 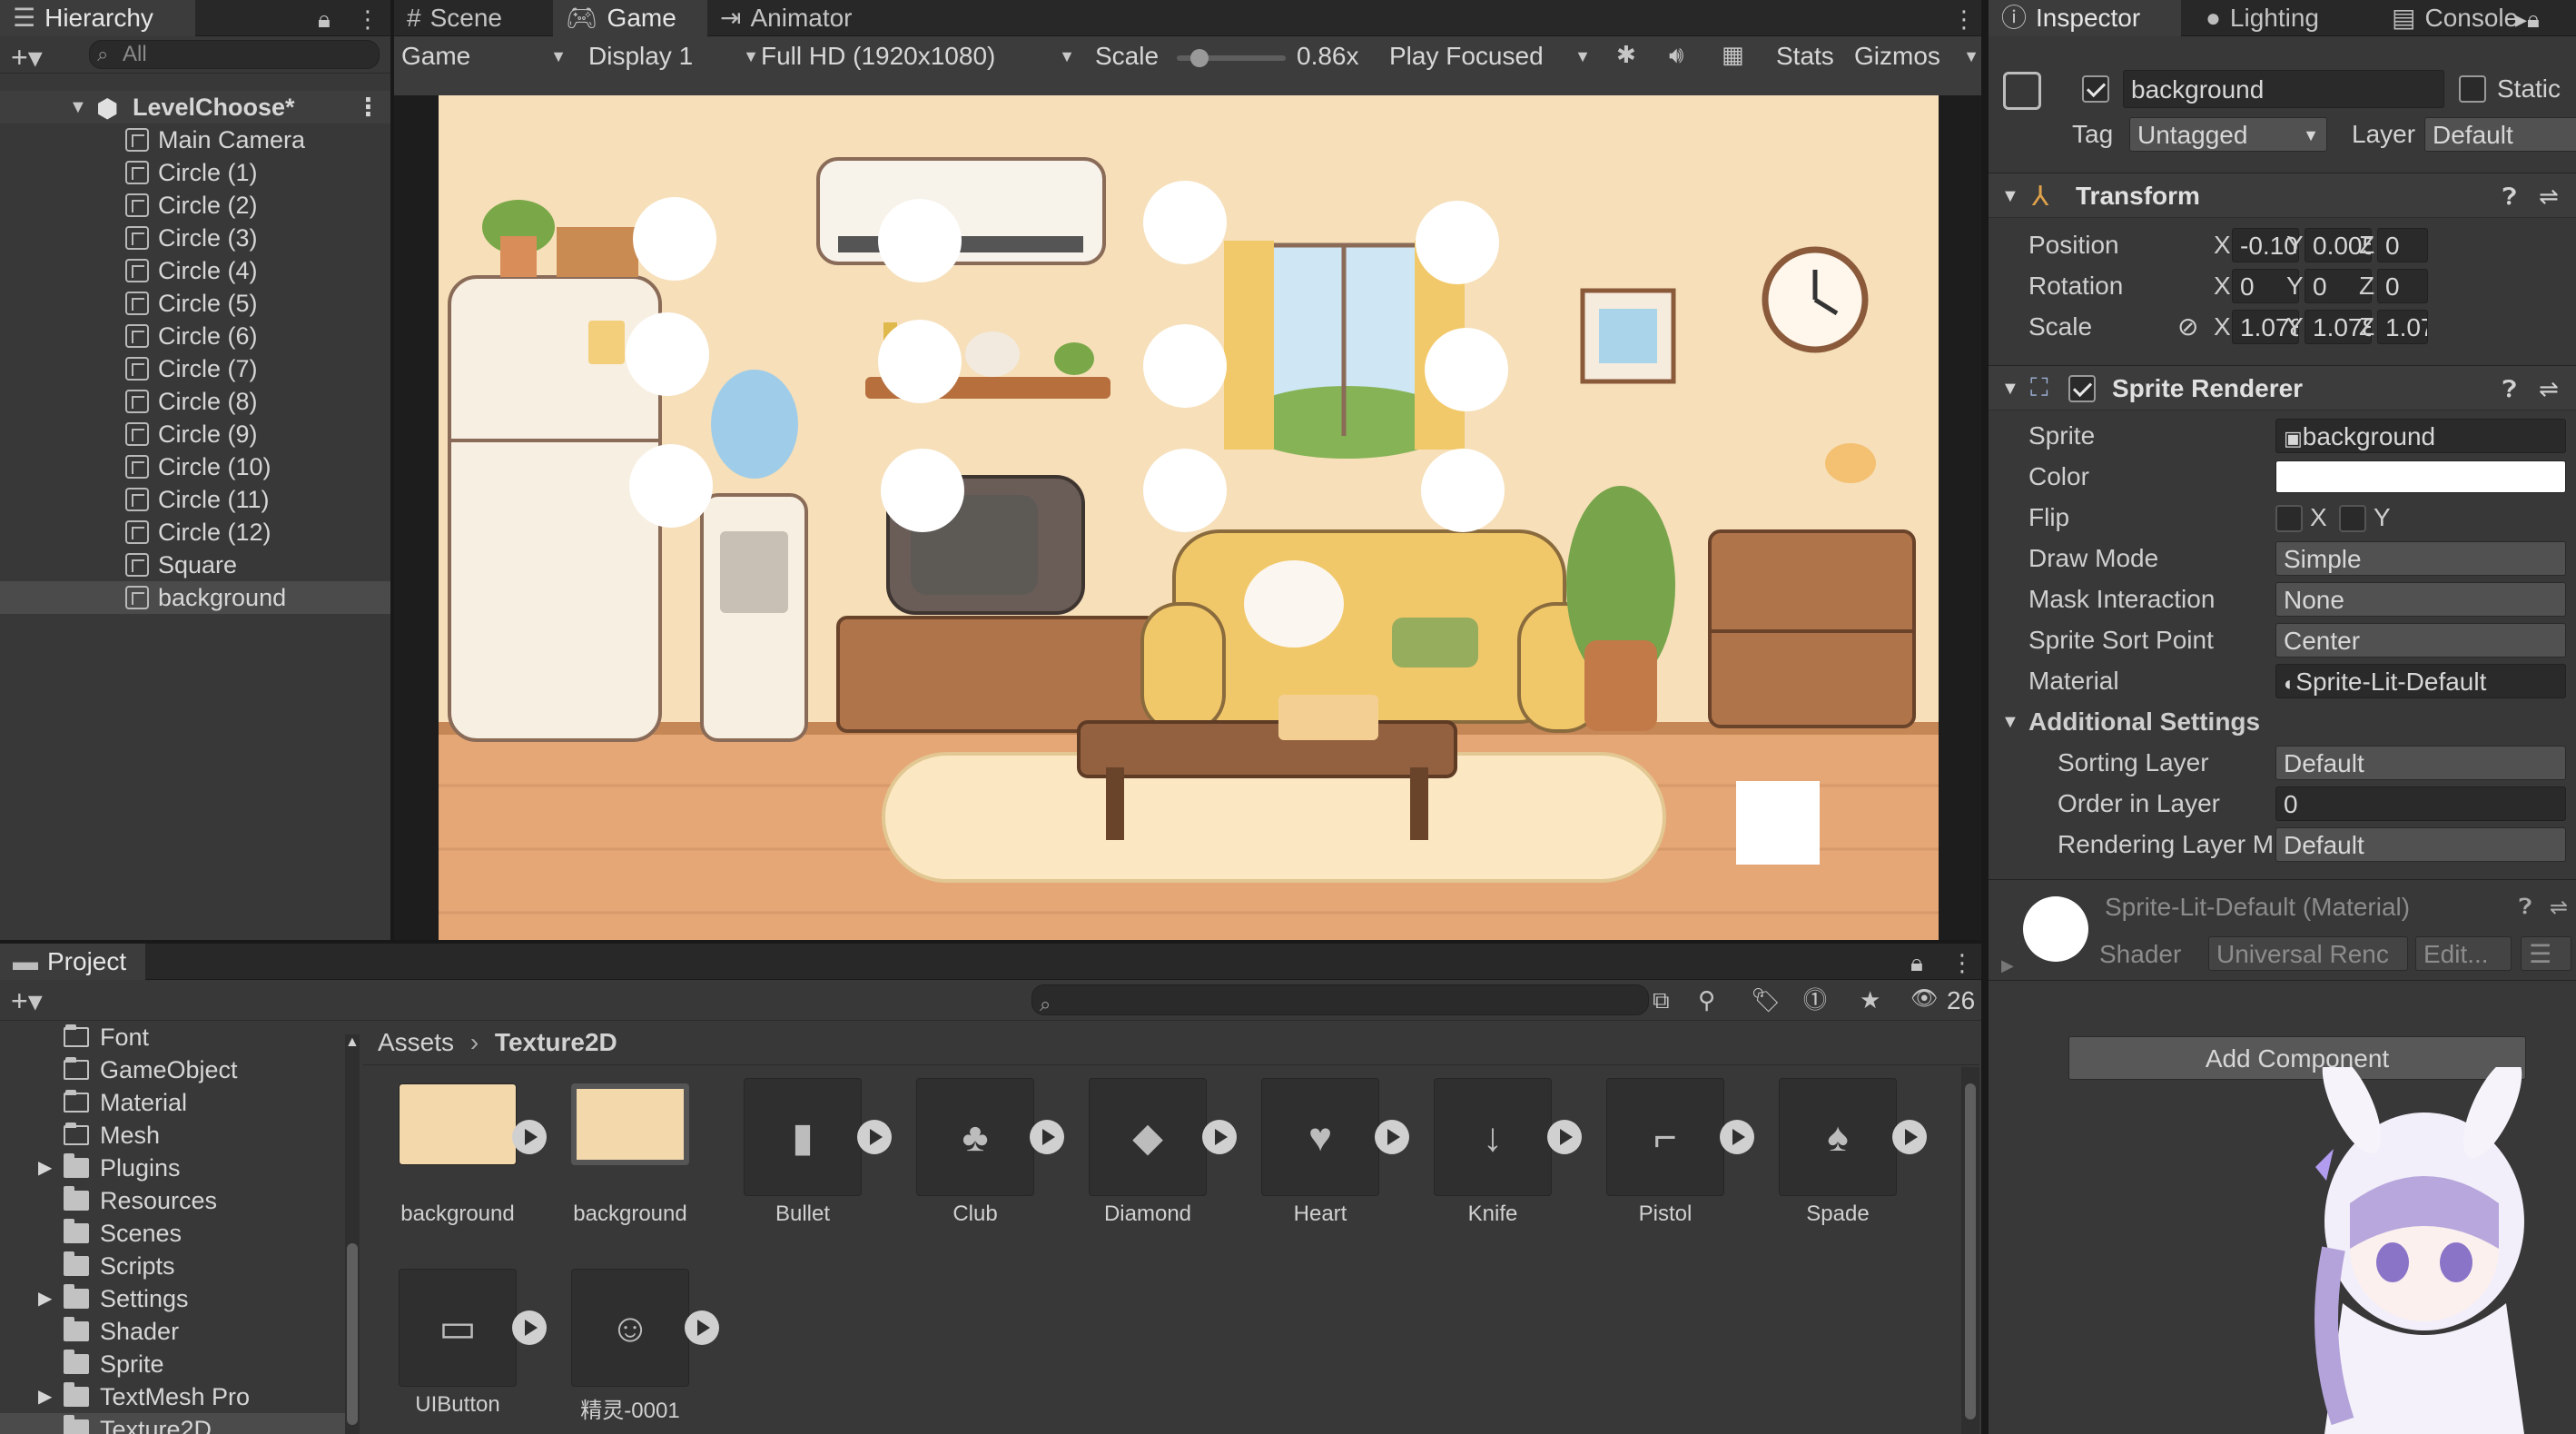 I want to click on object-name-input: background, so click(x=2283, y=89).